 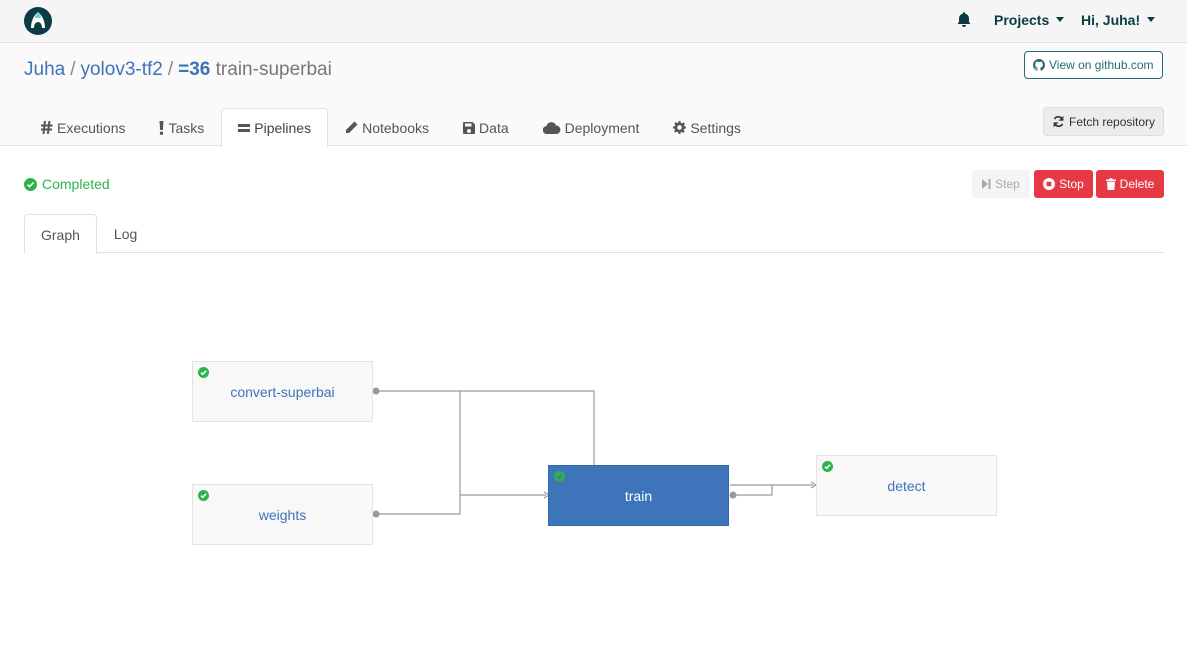 I want to click on tab-data: Data, so click(x=486, y=127).